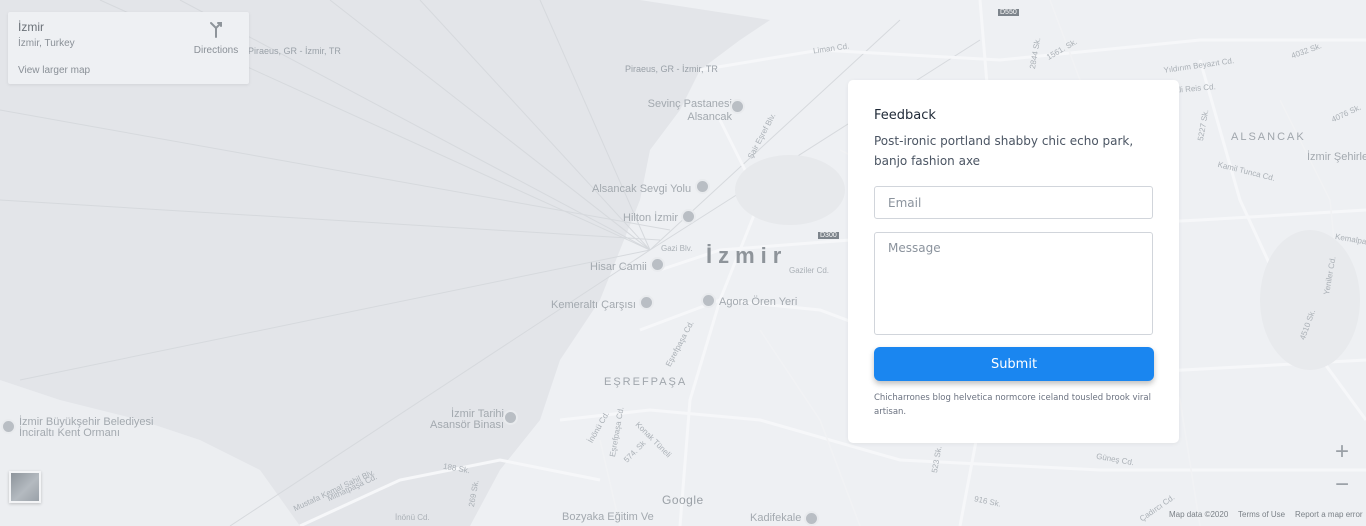 The image size is (1366, 526). What do you see at coordinates (1199, 514) in the screenshot?
I see `map-data-attribution: Map data ©2020` at bounding box center [1199, 514].